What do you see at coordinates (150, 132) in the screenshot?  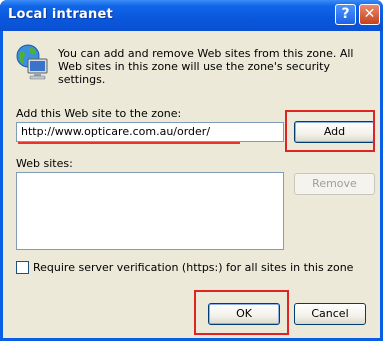 I see `site-url-input: http://www.opticare.com.au/order/` at bounding box center [150, 132].